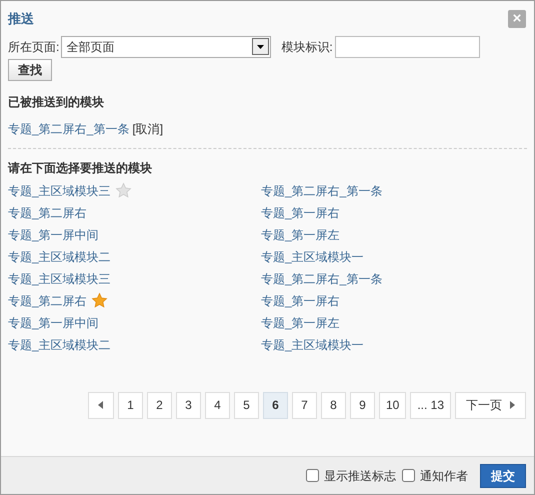 This screenshot has width=535, height=495. Describe the element at coordinates (56, 102) in the screenshot. I see `section-heading: 已被推送到的模块` at that location.